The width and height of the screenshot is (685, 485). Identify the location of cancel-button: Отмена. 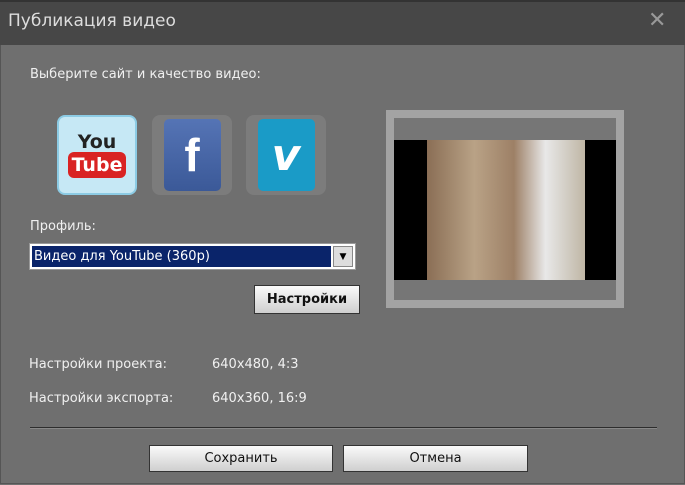
(435, 458).